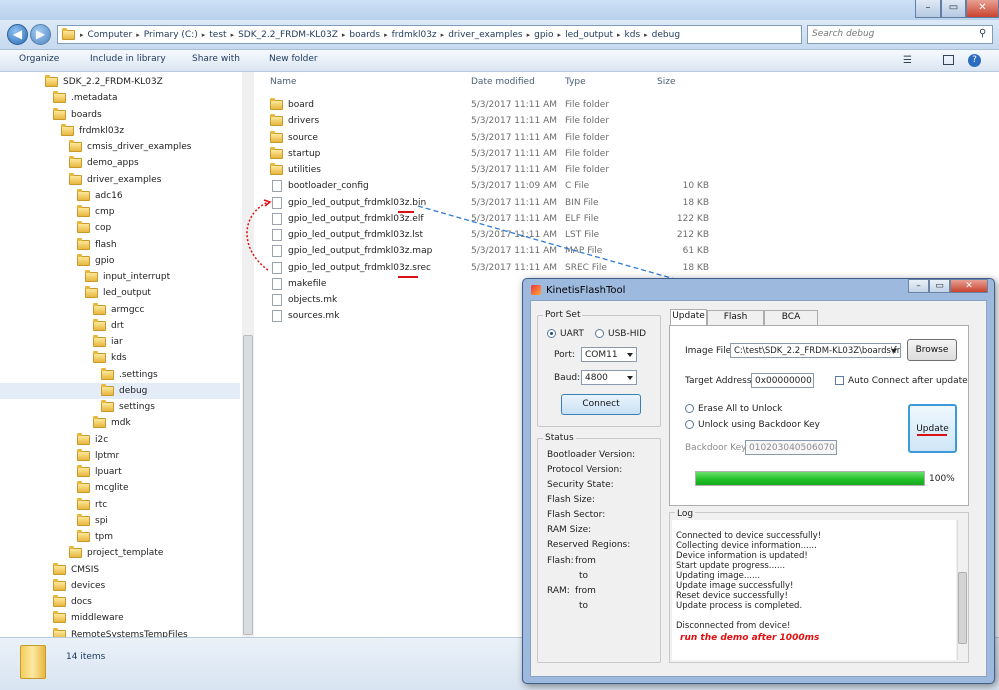  What do you see at coordinates (688, 317) in the screenshot?
I see `tab-update: Update` at bounding box center [688, 317].